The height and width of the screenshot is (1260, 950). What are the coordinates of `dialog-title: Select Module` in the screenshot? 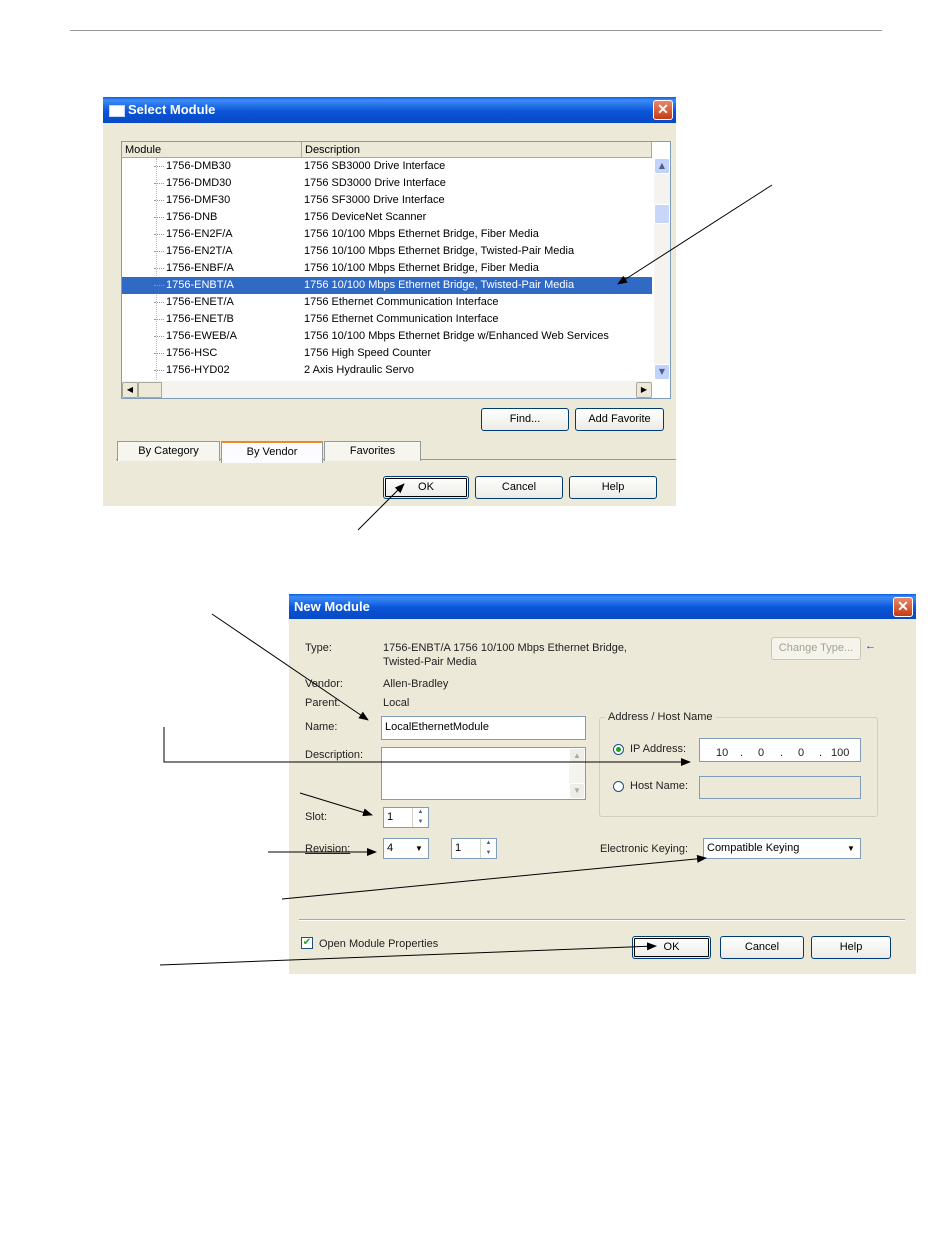 It's located at (172, 109).